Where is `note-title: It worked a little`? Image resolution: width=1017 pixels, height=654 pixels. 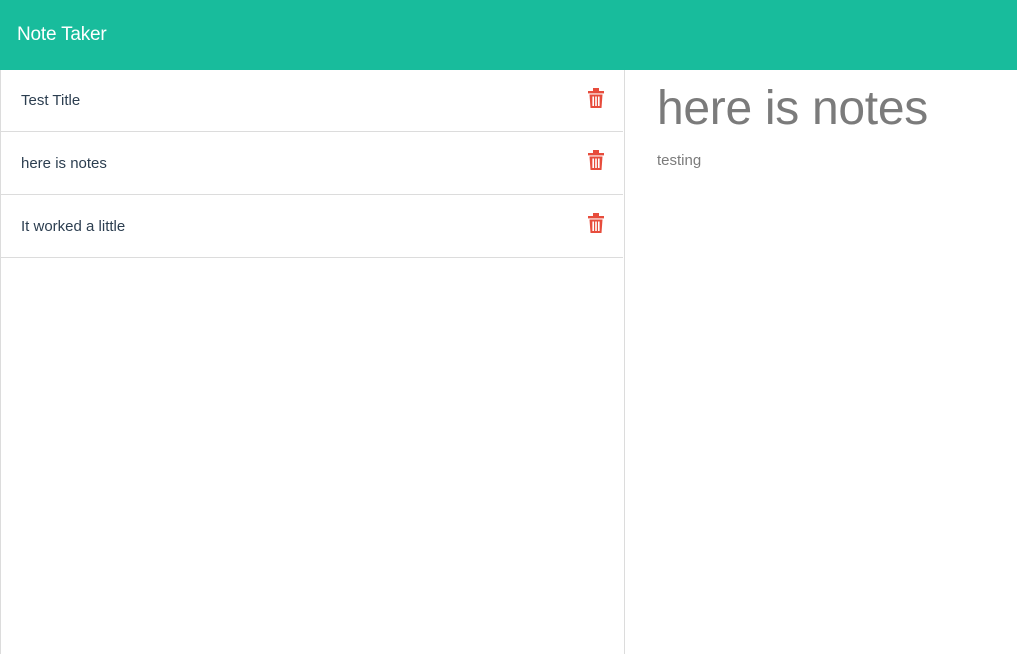
note-title: It worked a little is located at coordinates (73, 226).